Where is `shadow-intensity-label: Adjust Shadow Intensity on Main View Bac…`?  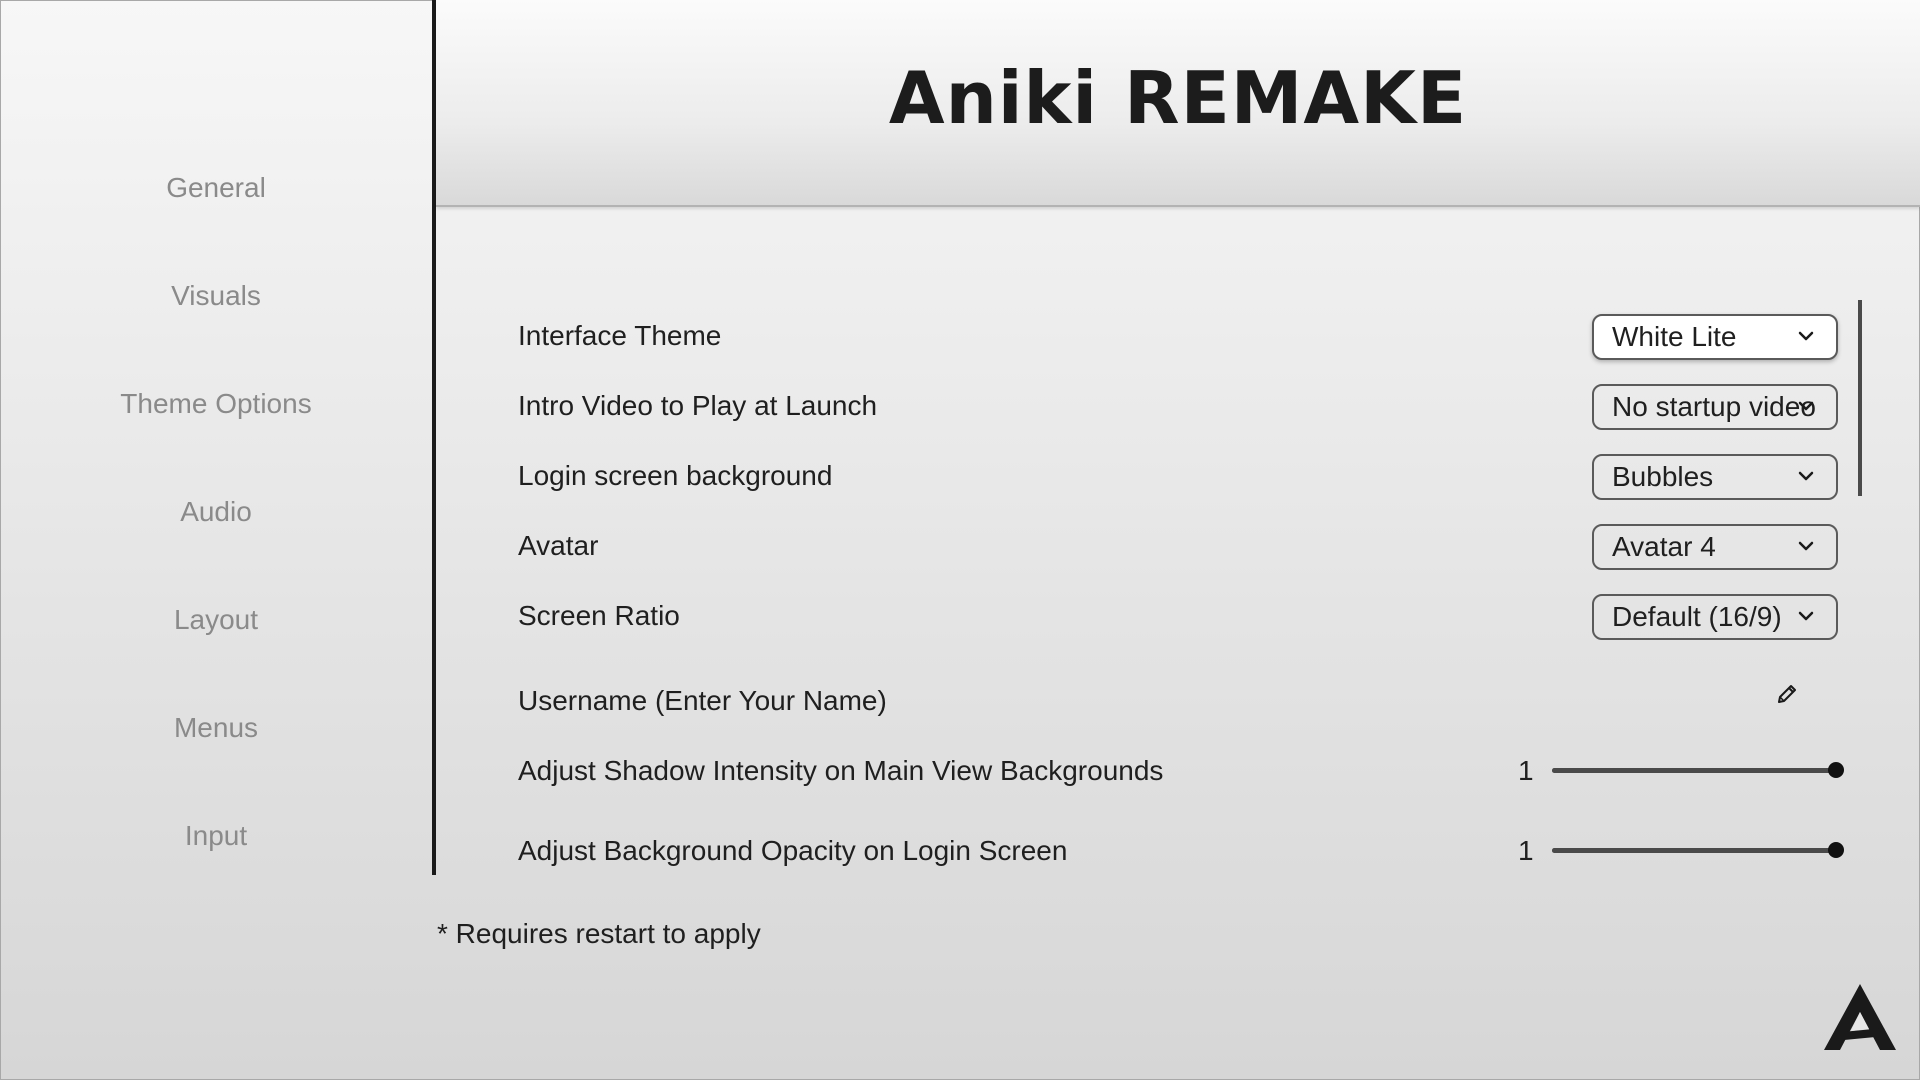
shadow-intensity-label: Adjust Shadow Intensity on Main View Bac… is located at coordinates (841, 770).